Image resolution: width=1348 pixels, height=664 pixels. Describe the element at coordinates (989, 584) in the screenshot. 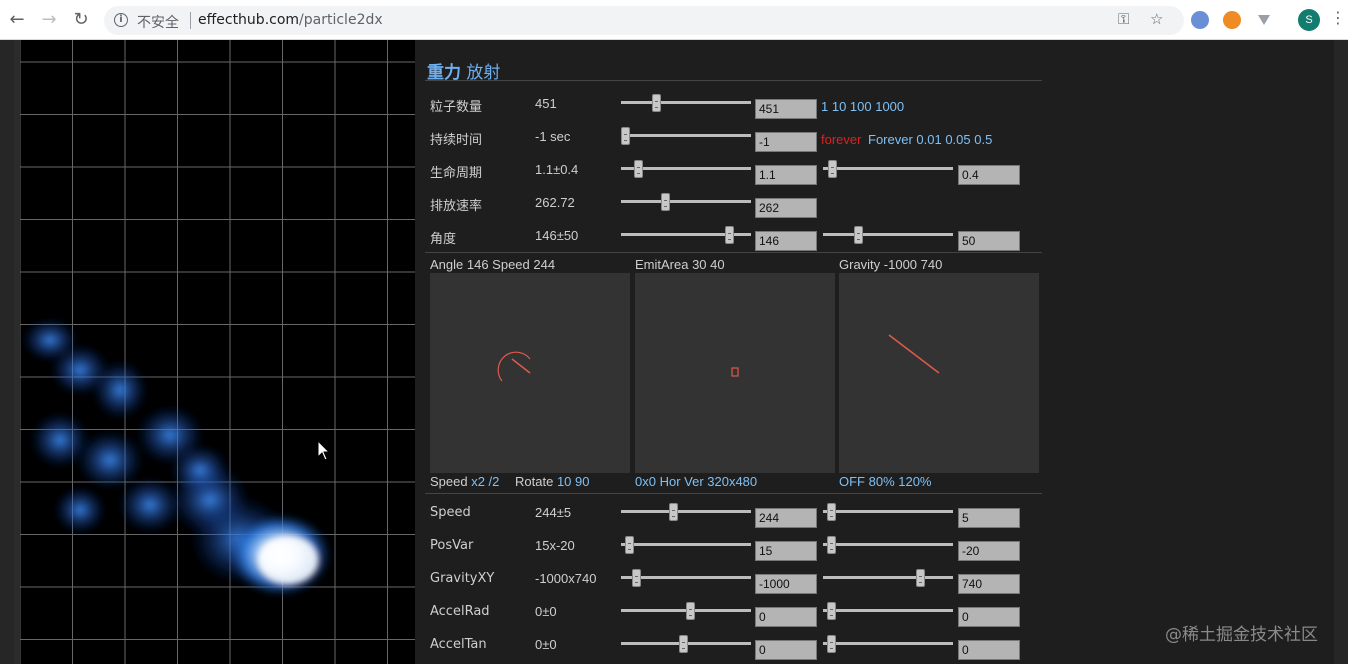

I see `param-variance-input: 740` at that location.